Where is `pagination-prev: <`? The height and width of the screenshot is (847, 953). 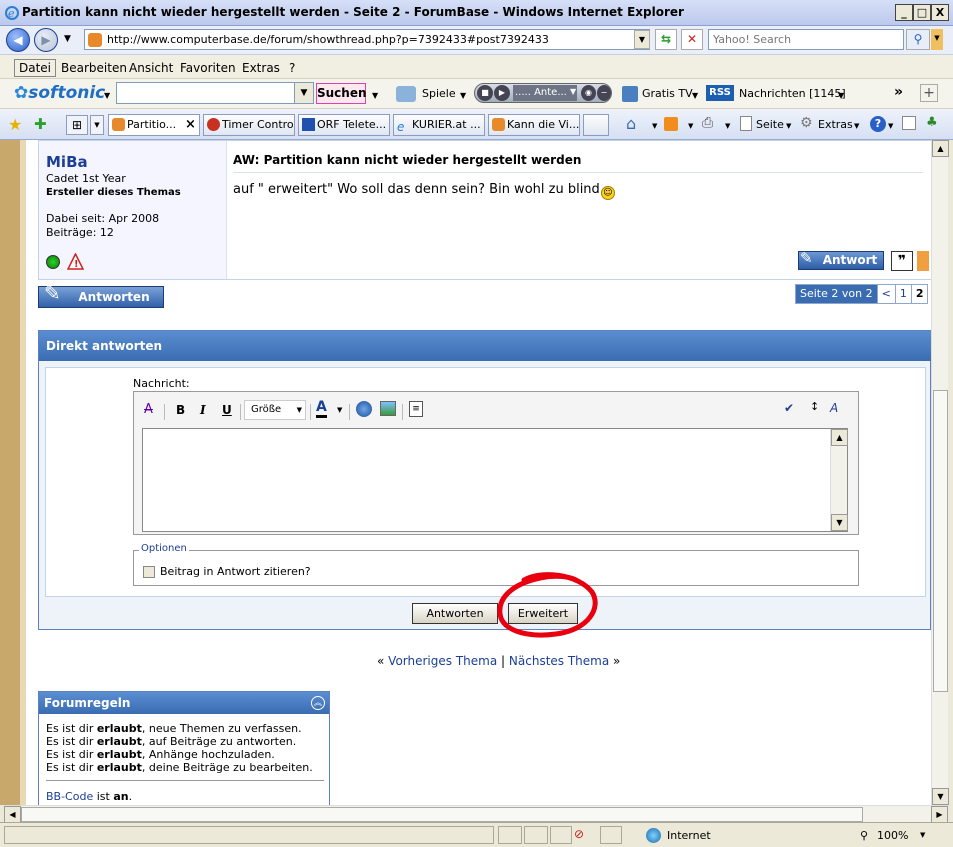 pagination-prev: < is located at coordinates (885, 294).